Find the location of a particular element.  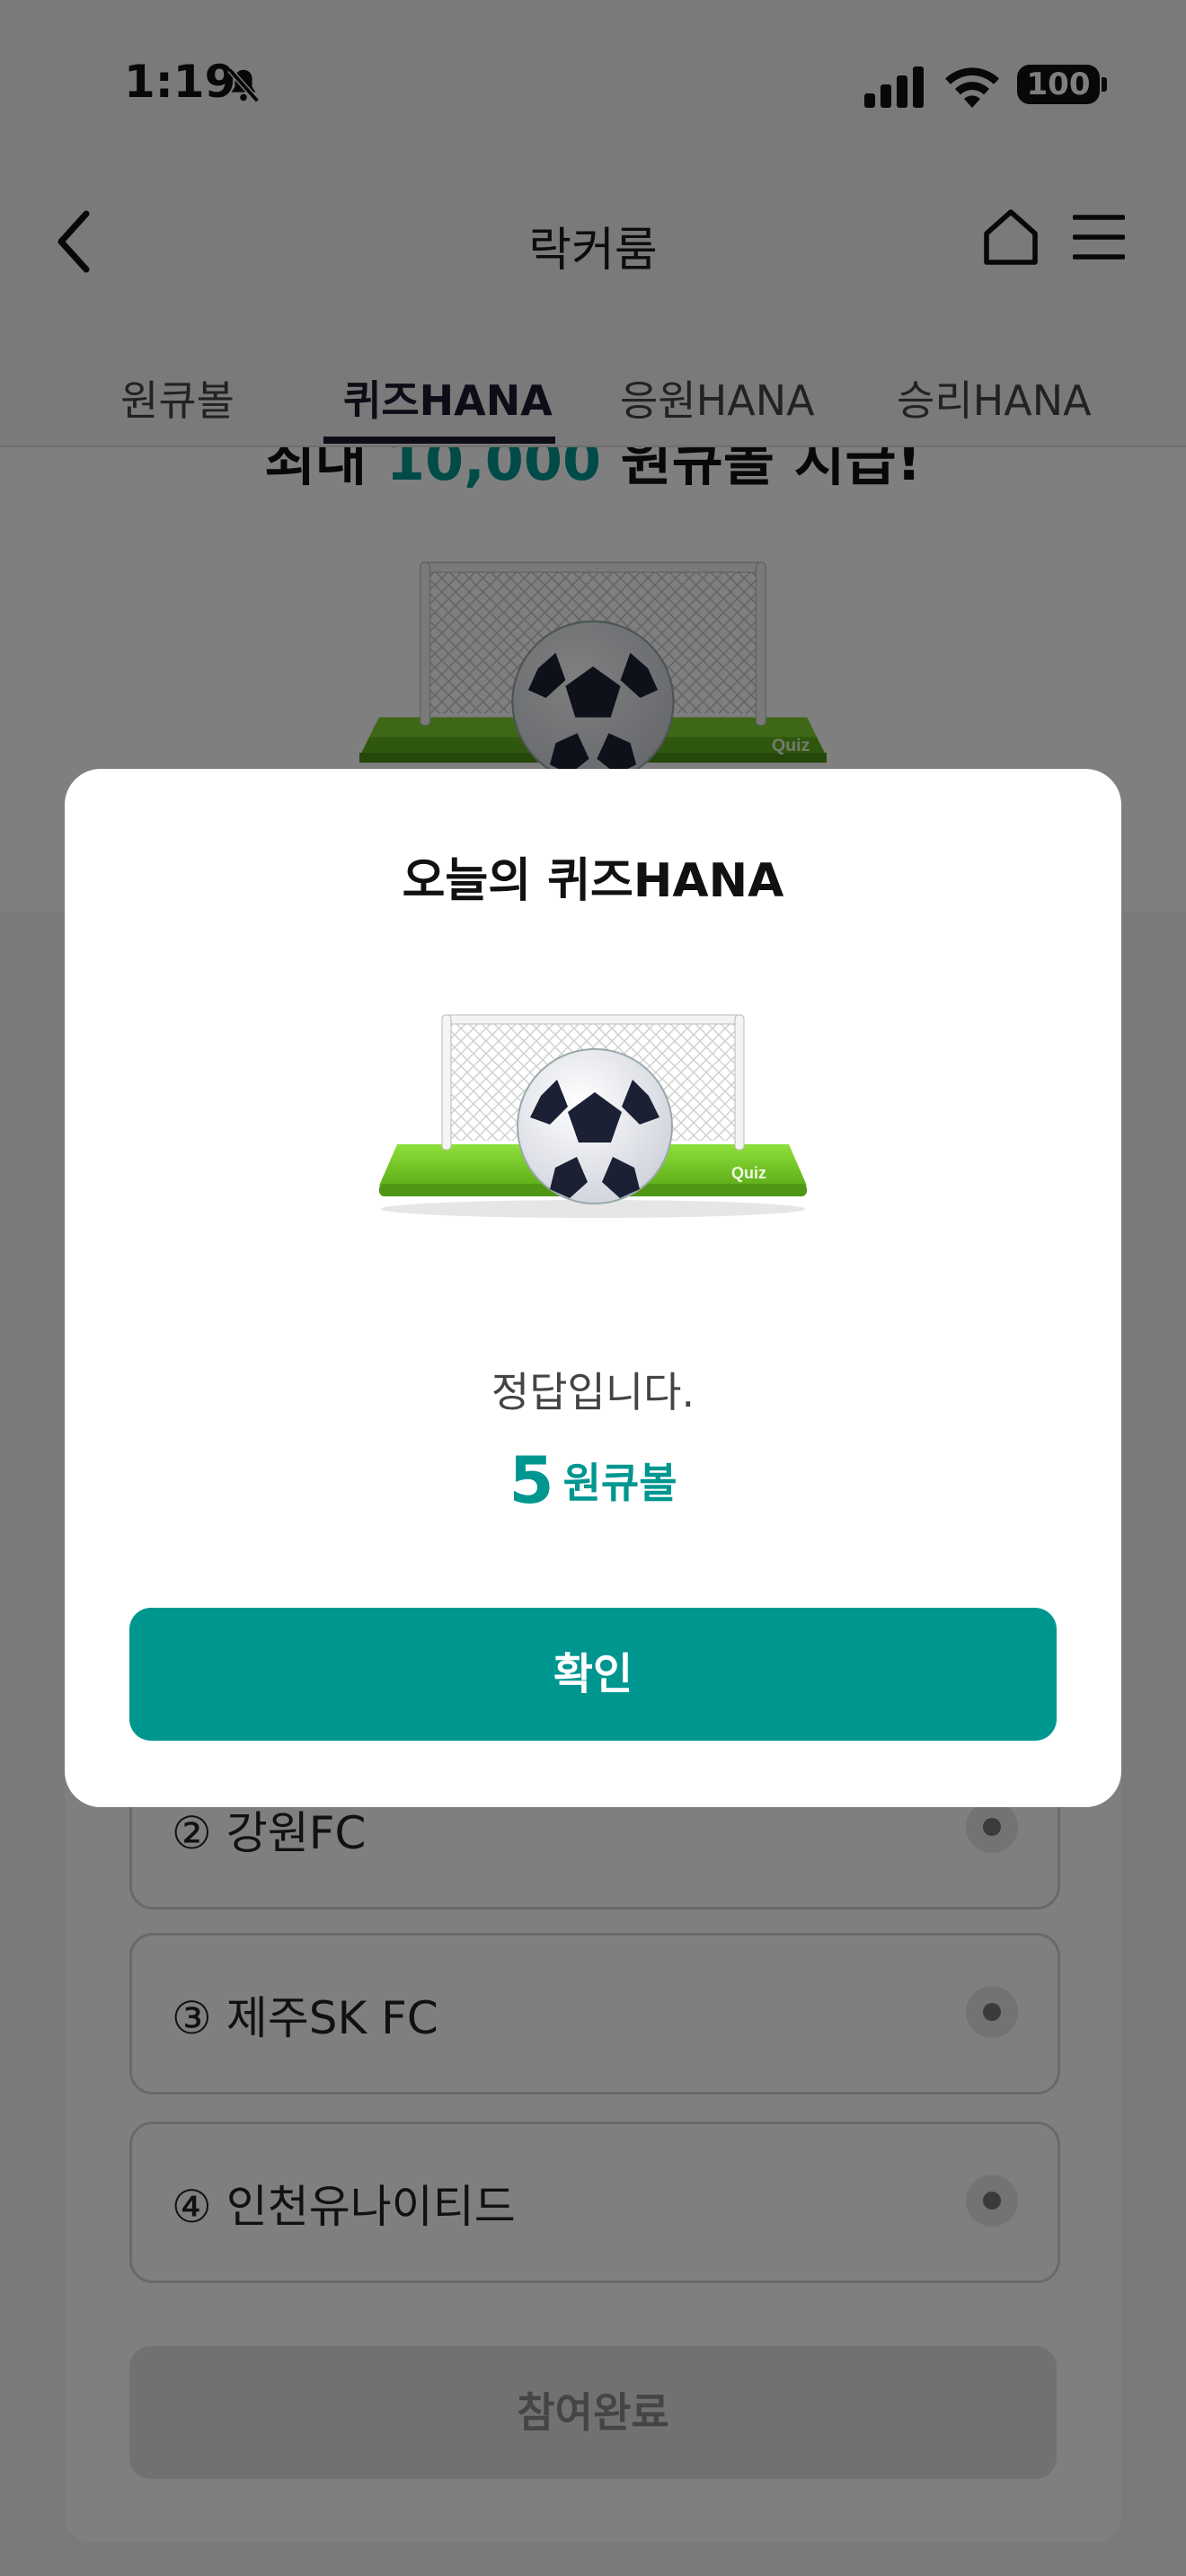

quiz-label: Quiz is located at coordinates (748, 1173).